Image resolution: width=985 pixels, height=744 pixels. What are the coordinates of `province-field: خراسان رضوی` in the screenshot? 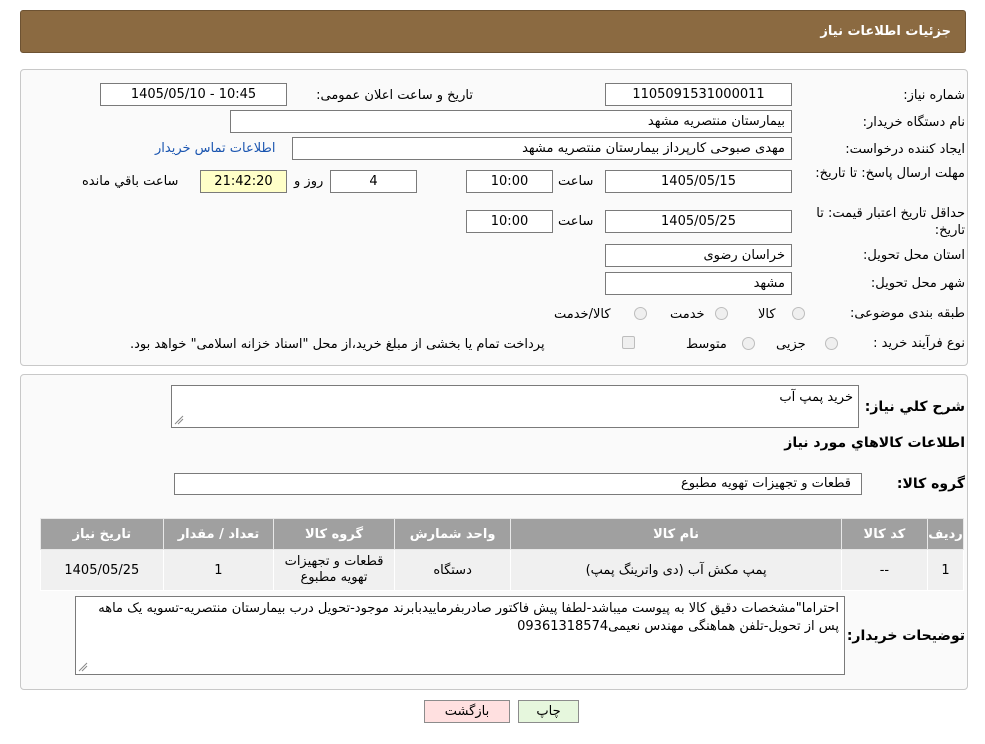 It's located at (698, 255).